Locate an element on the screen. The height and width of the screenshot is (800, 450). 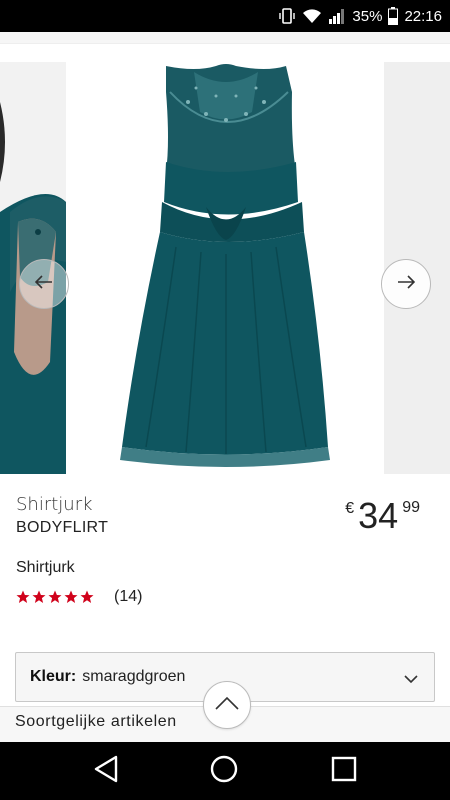
back-triangle-icon is located at coordinates (106, 771).